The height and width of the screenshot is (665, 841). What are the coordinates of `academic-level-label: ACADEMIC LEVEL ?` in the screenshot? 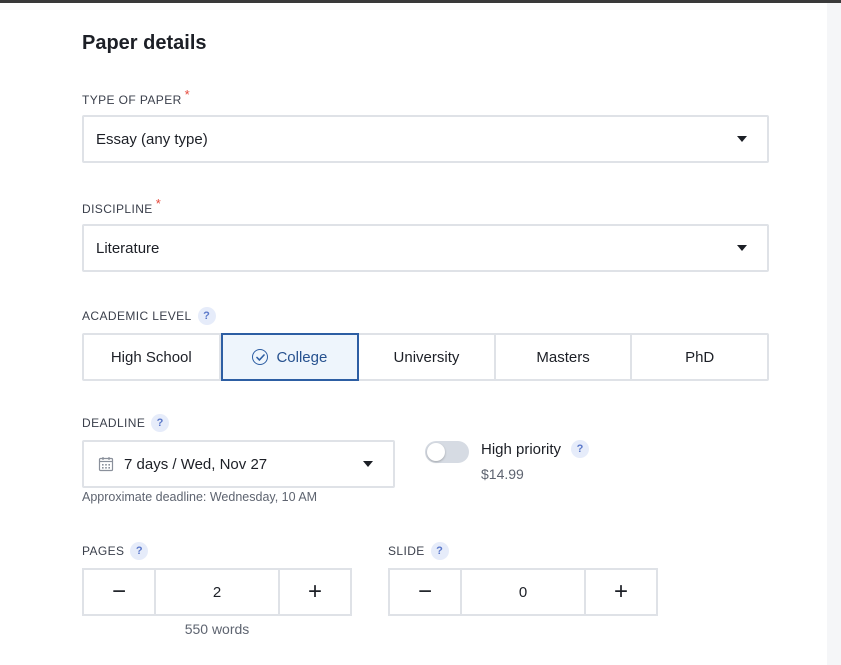 It's located at (149, 316).